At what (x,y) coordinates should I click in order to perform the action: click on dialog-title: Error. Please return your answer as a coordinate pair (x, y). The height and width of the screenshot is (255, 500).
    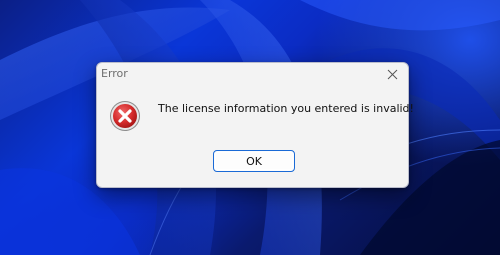
    Looking at the image, I should click on (114, 73).